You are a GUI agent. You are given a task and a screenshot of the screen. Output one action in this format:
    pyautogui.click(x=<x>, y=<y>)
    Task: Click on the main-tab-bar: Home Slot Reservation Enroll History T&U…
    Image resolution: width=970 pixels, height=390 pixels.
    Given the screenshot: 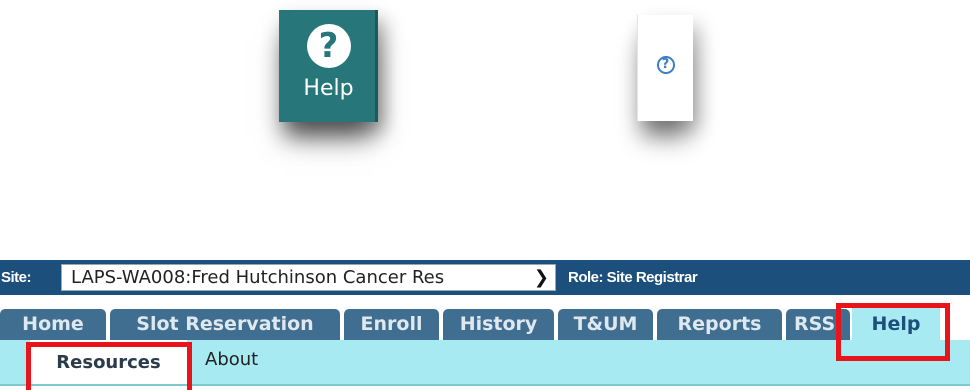 What is the action you would take?
    pyautogui.click(x=485, y=317)
    